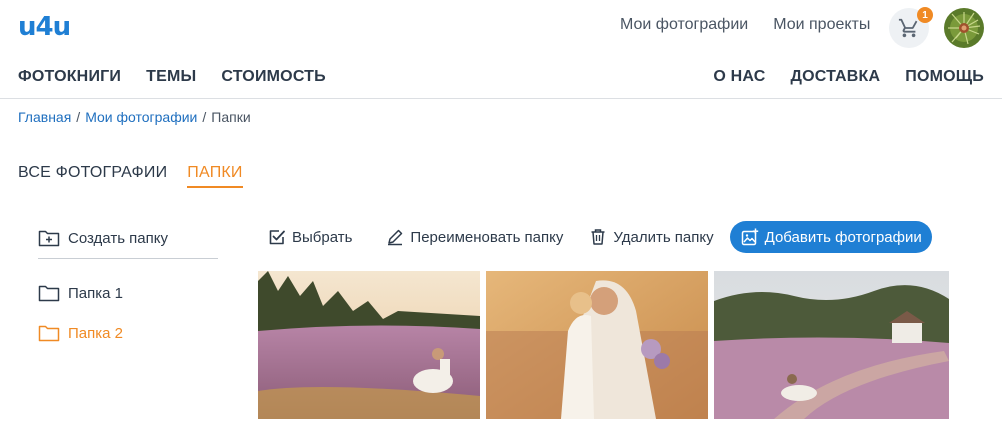 This screenshot has width=1002, height=442. I want to click on nav-photobooks: ФОТОКНИГИ, so click(69, 77).